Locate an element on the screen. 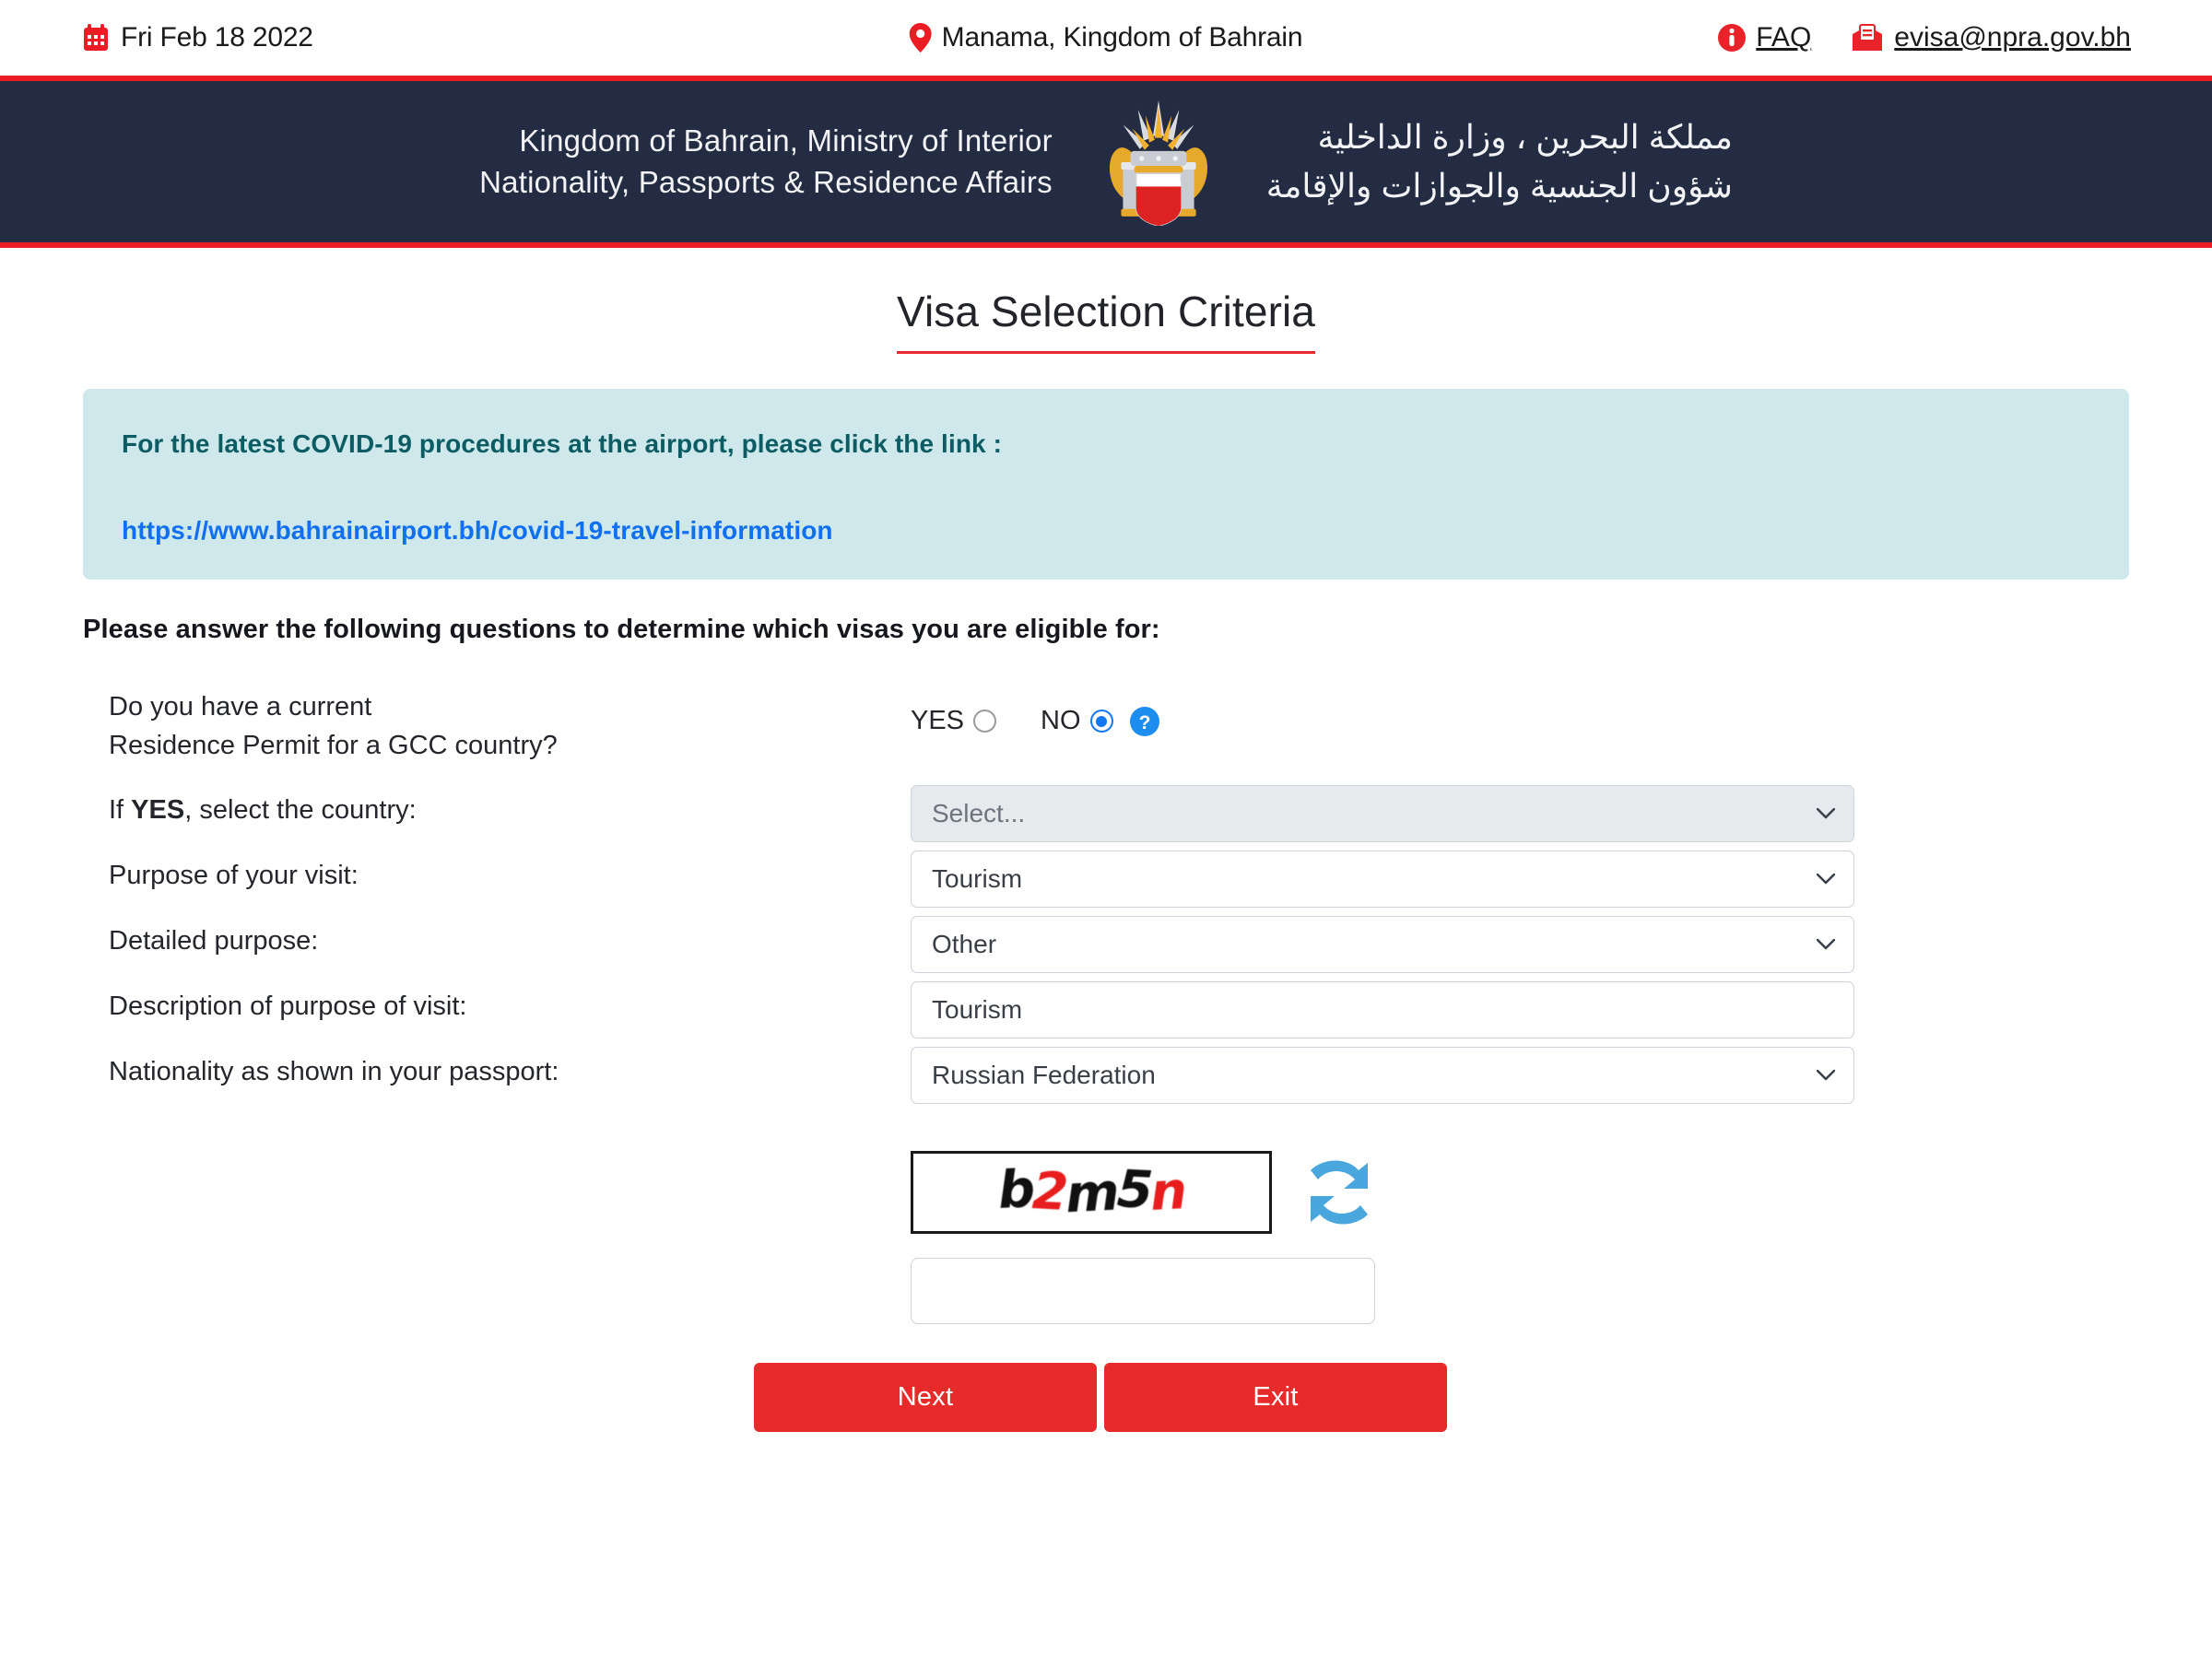 The image size is (2212, 1666). gcc-permit-question-line2: Residence Permit for a GCC country? is located at coordinates (333, 746).